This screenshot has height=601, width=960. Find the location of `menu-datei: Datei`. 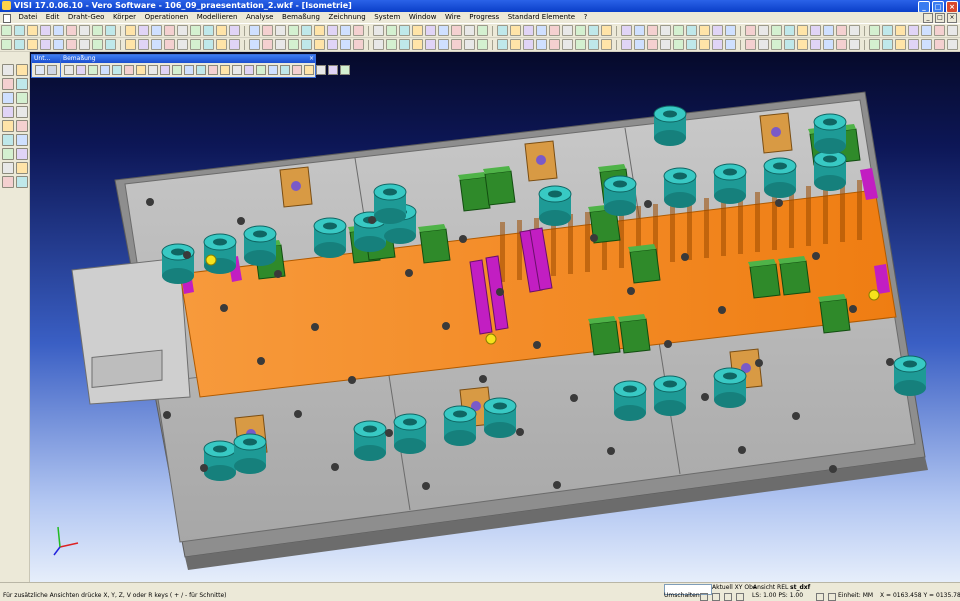

menu-datei: Datei is located at coordinates (28, 17).